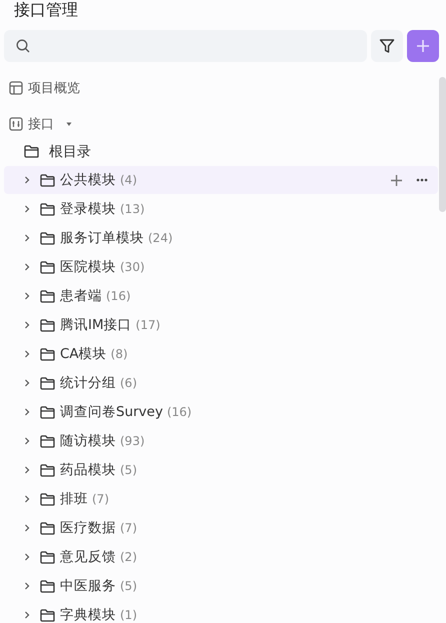 This screenshot has width=446, height=623. Describe the element at coordinates (45, 9) in the screenshot. I see `page-title: 接口管理` at that location.